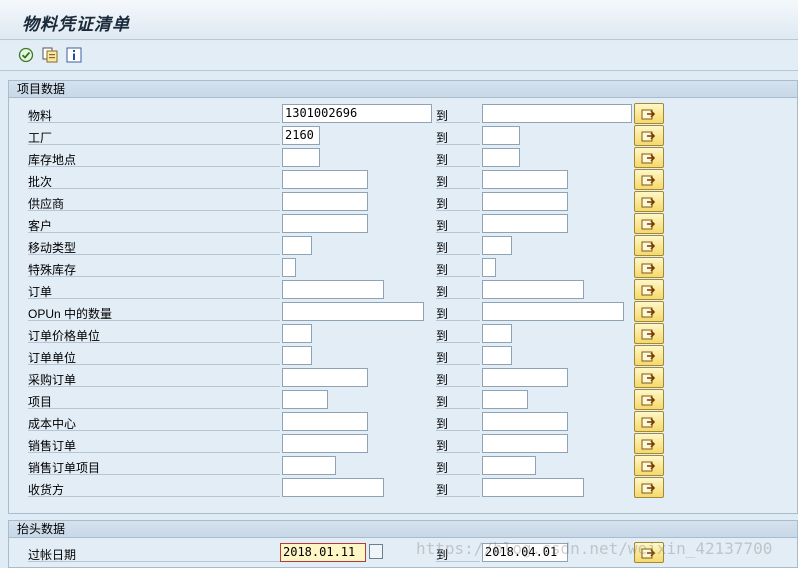  I want to click on field-label: 批次, so click(154, 181).